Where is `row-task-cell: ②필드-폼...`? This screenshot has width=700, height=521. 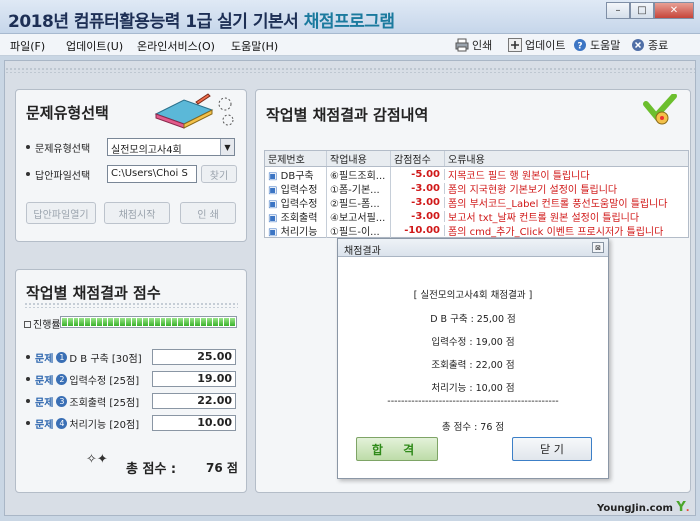 row-task-cell: ②필드-폼... is located at coordinates (359, 202).